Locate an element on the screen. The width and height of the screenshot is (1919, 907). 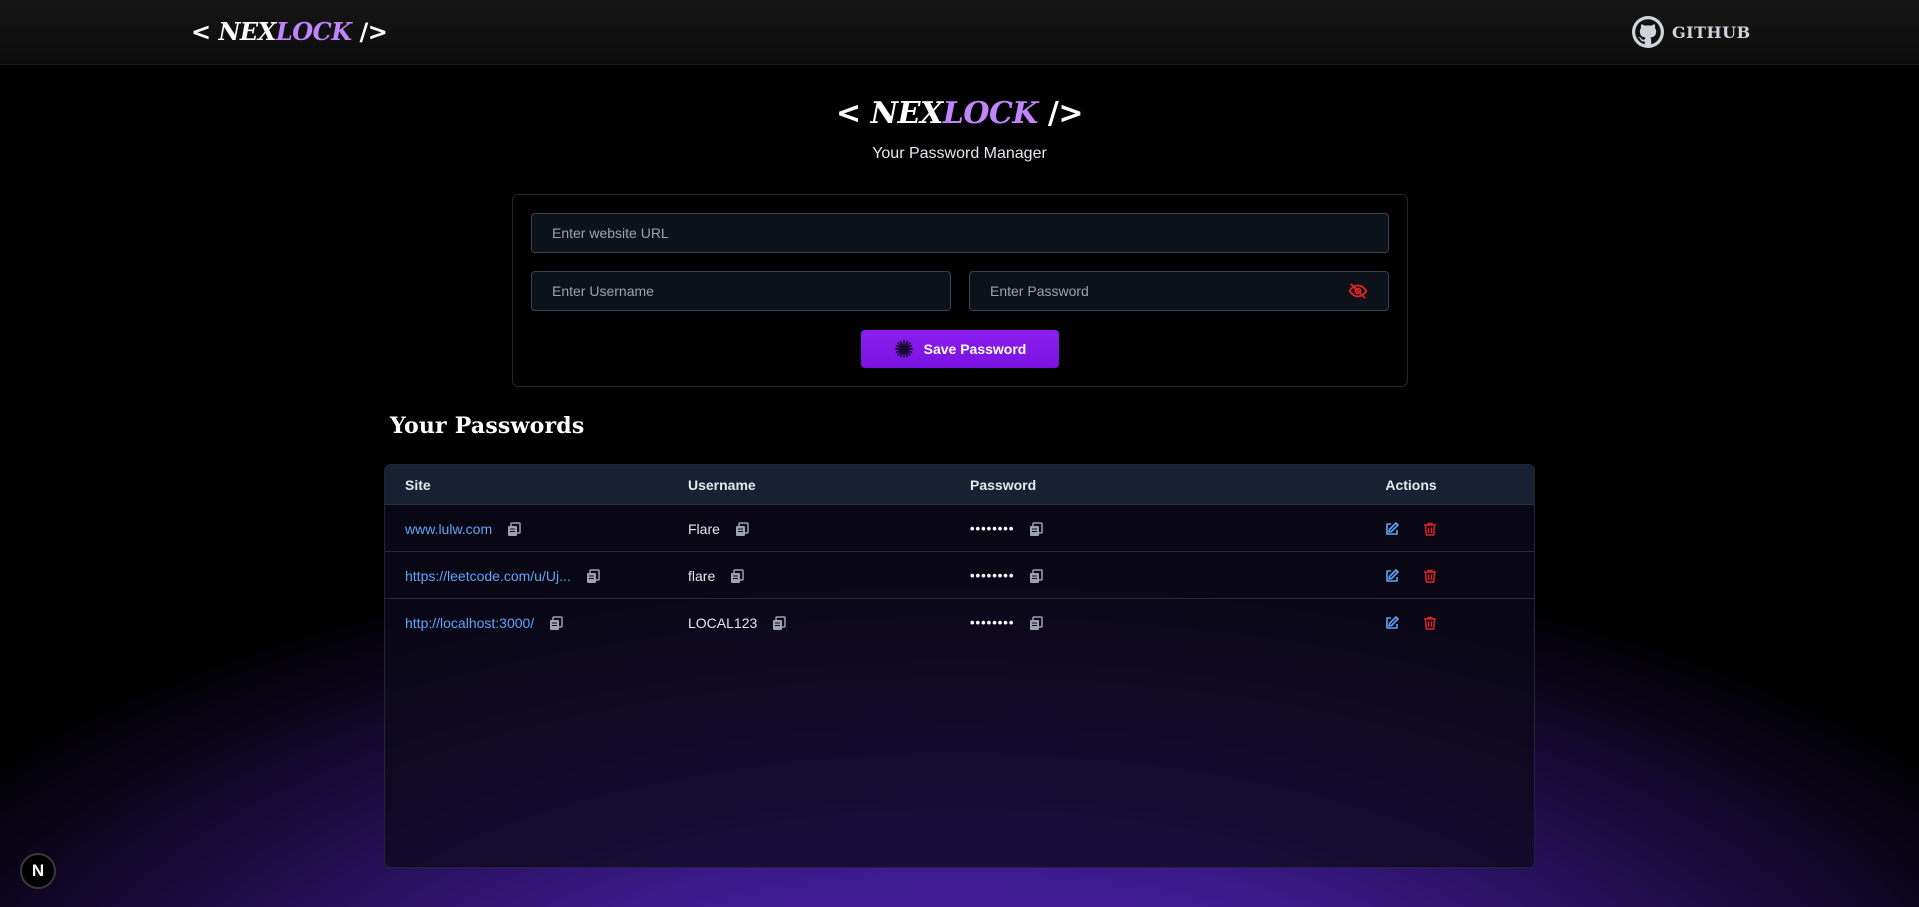
hero-logo: < NEXLOCK /> is located at coordinates (959, 114).